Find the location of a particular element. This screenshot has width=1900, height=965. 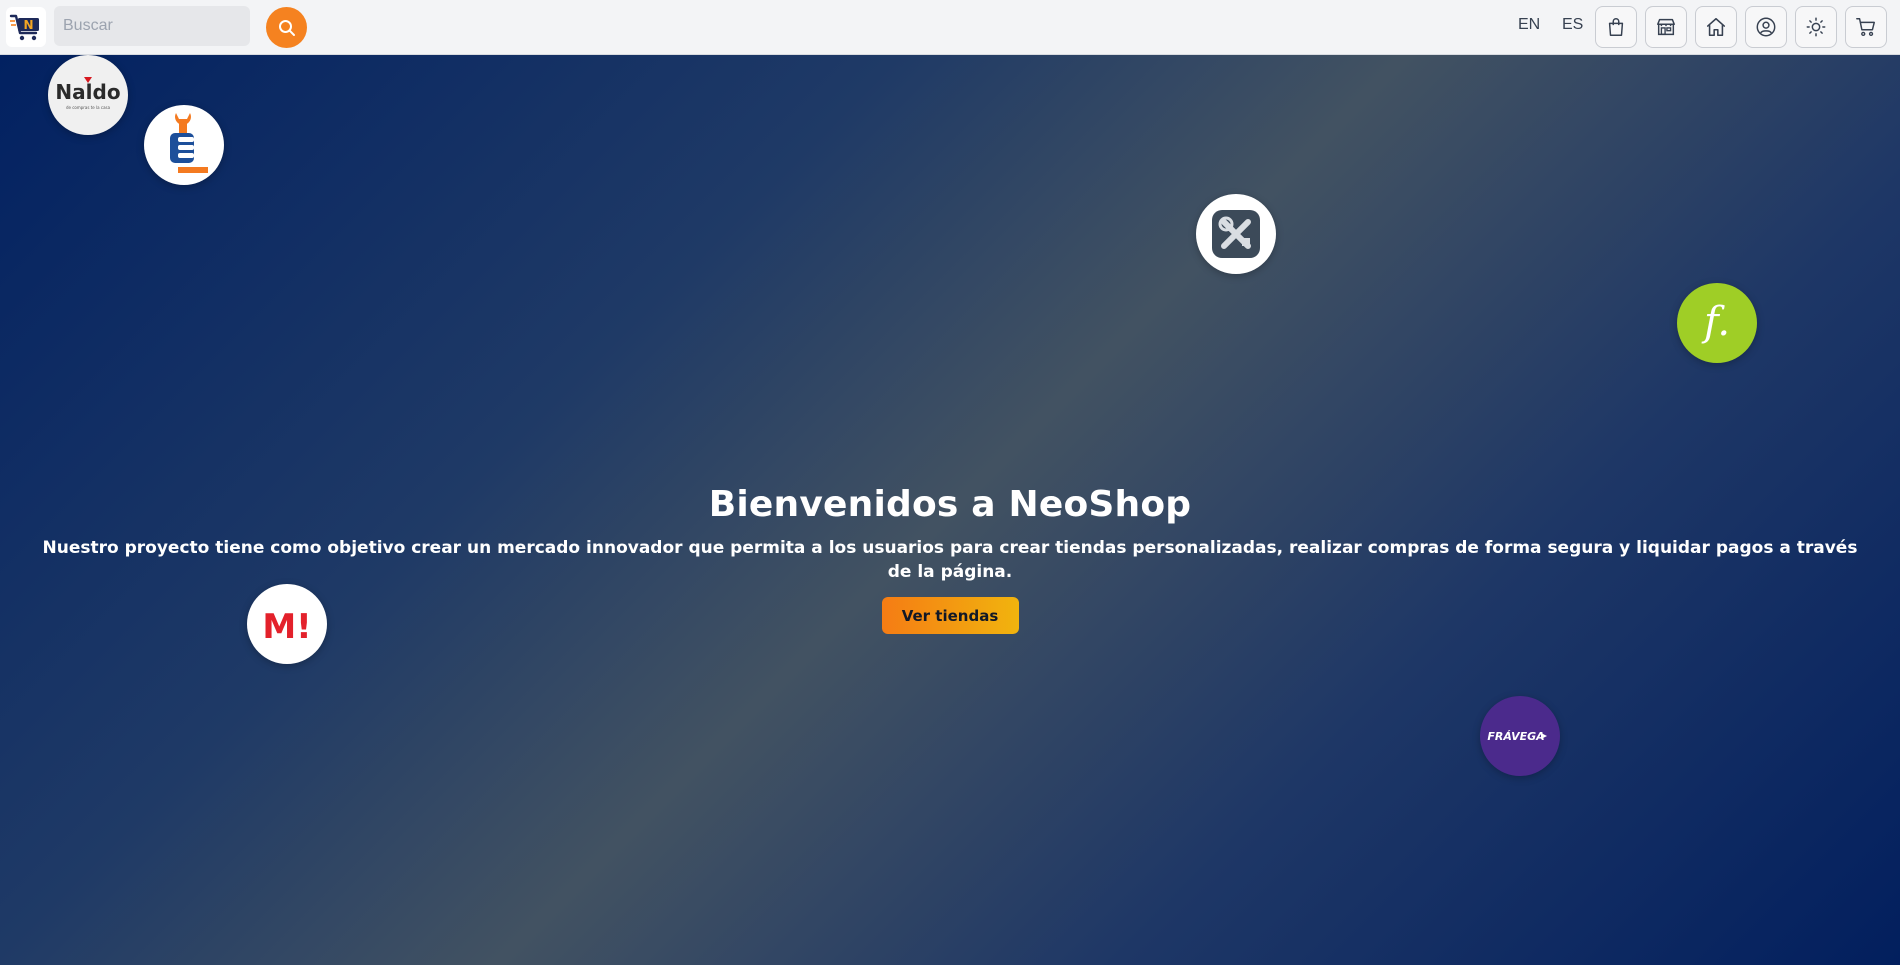

stores-button is located at coordinates (1666, 27).